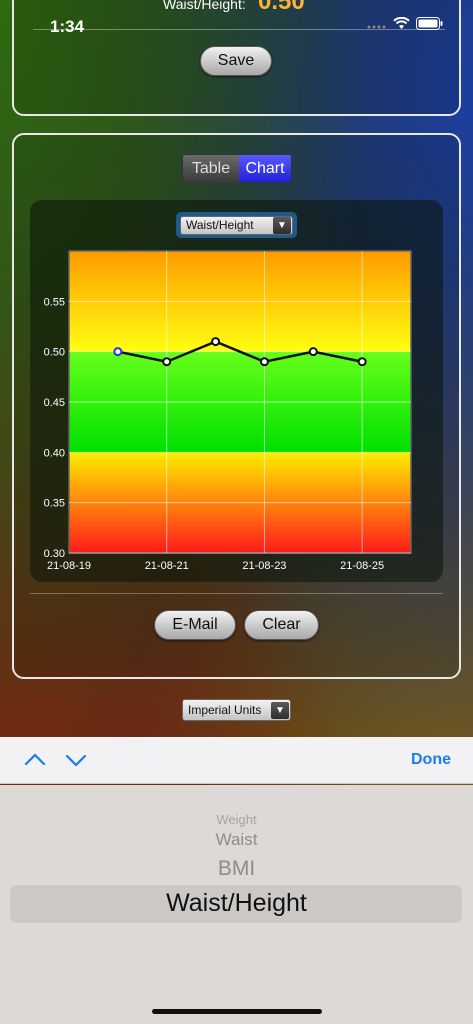 This screenshot has width=473, height=1024. Describe the element at coordinates (54, 554) in the screenshot. I see `y-tick-label: 0.30` at that location.